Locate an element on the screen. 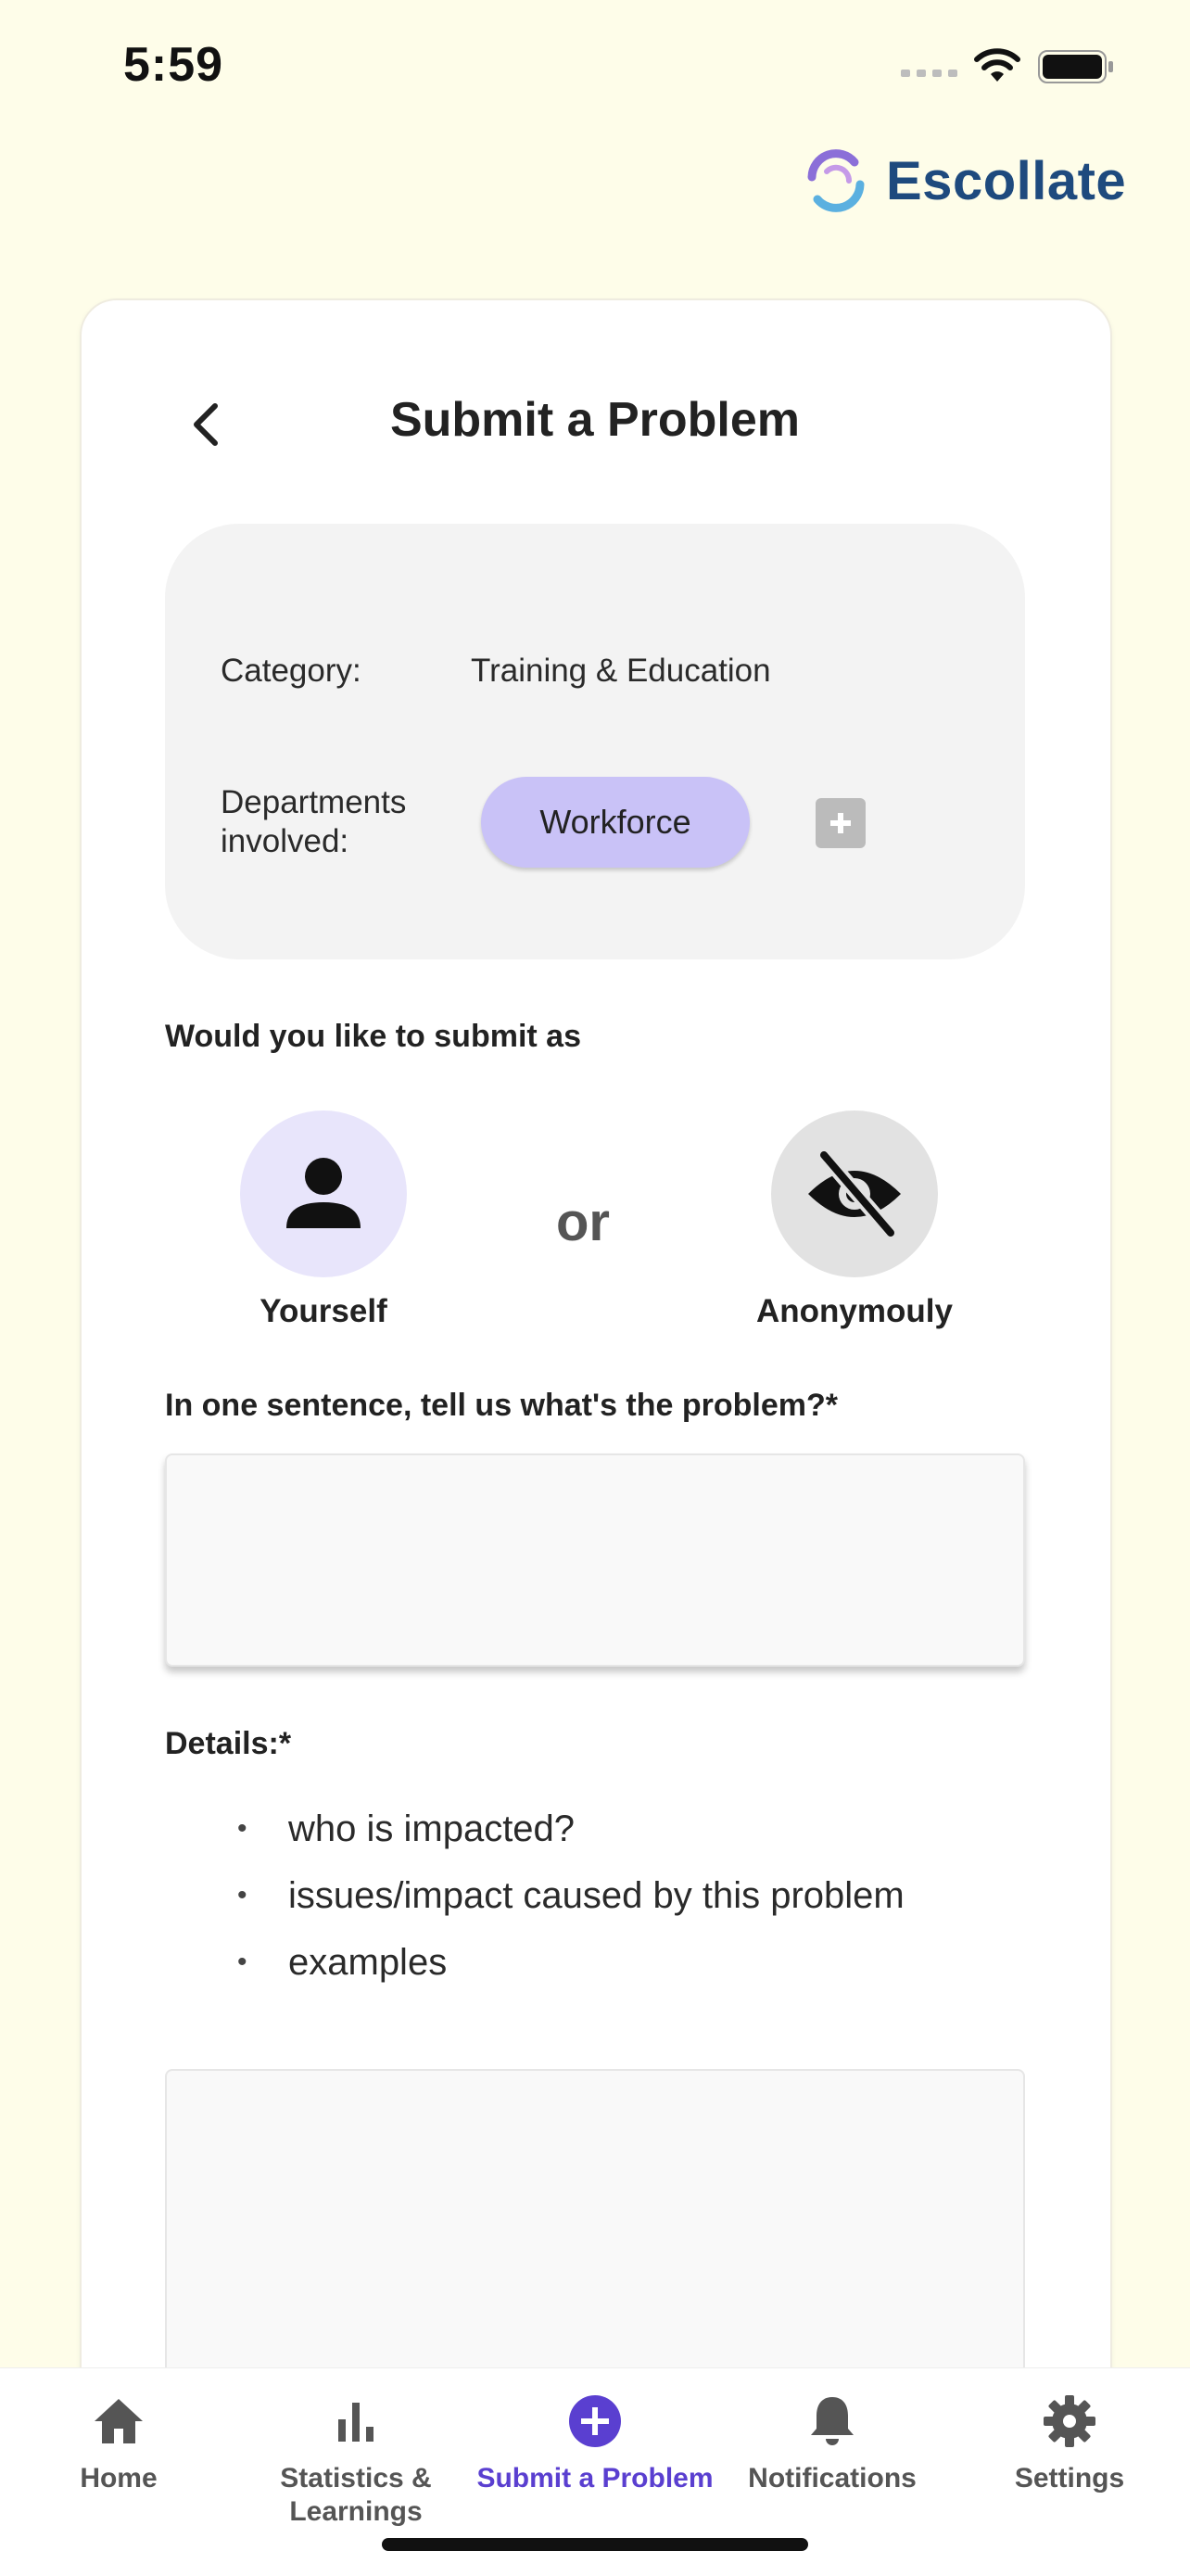 Image resolution: width=1190 pixels, height=2576 pixels. home-icon is located at coordinates (119, 2421).